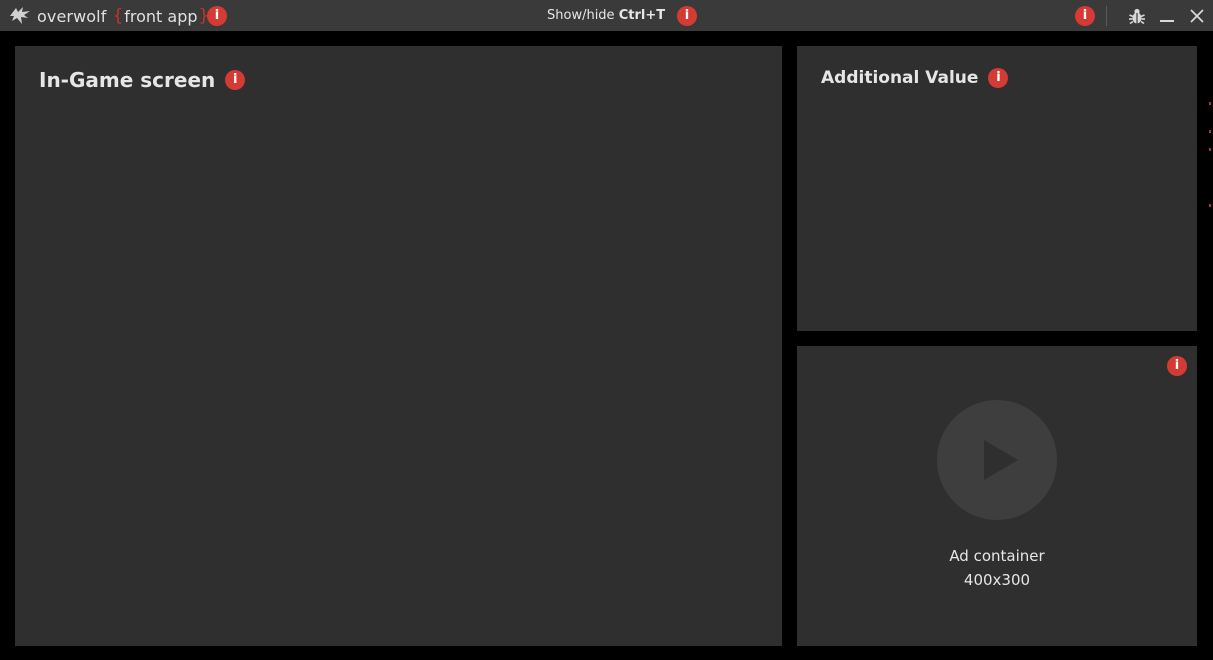 The image size is (1213, 660). What do you see at coordinates (72, 16) in the screenshot?
I see `brand-name: overwolf` at bounding box center [72, 16].